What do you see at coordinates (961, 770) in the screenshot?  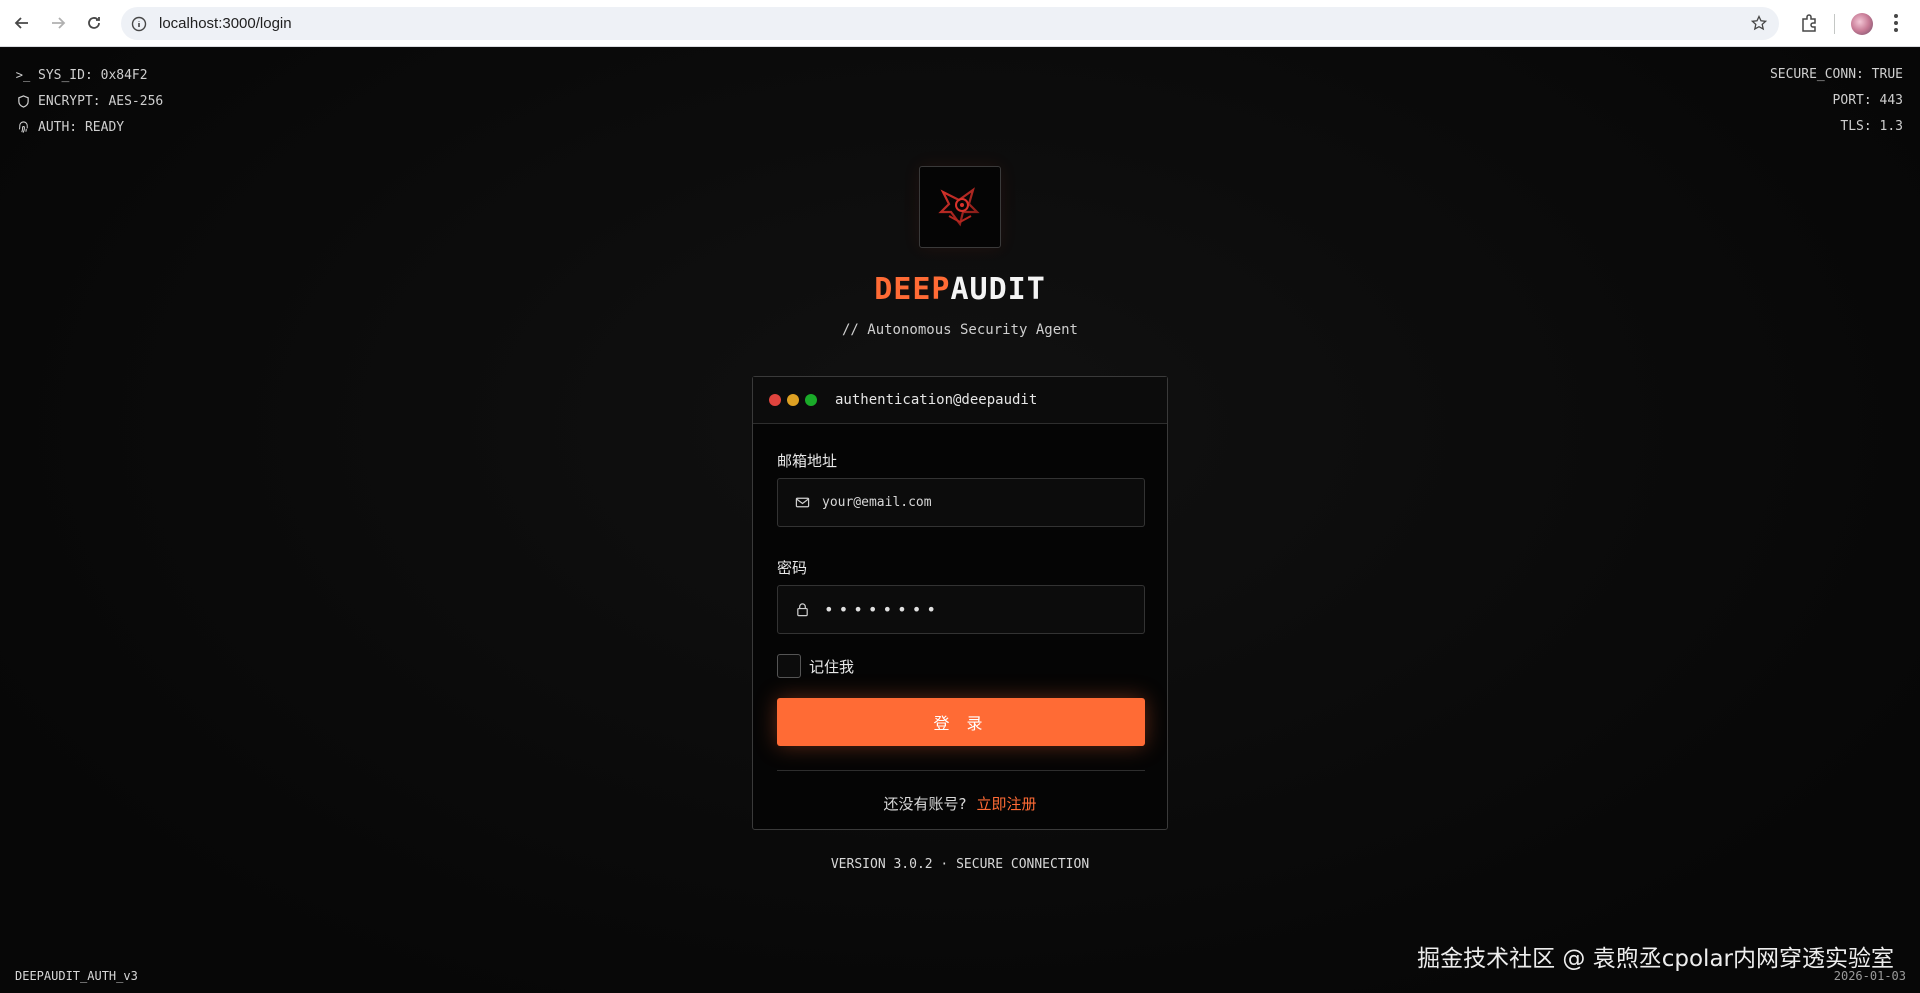 I see `form-divider` at bounding box center [961, 770].